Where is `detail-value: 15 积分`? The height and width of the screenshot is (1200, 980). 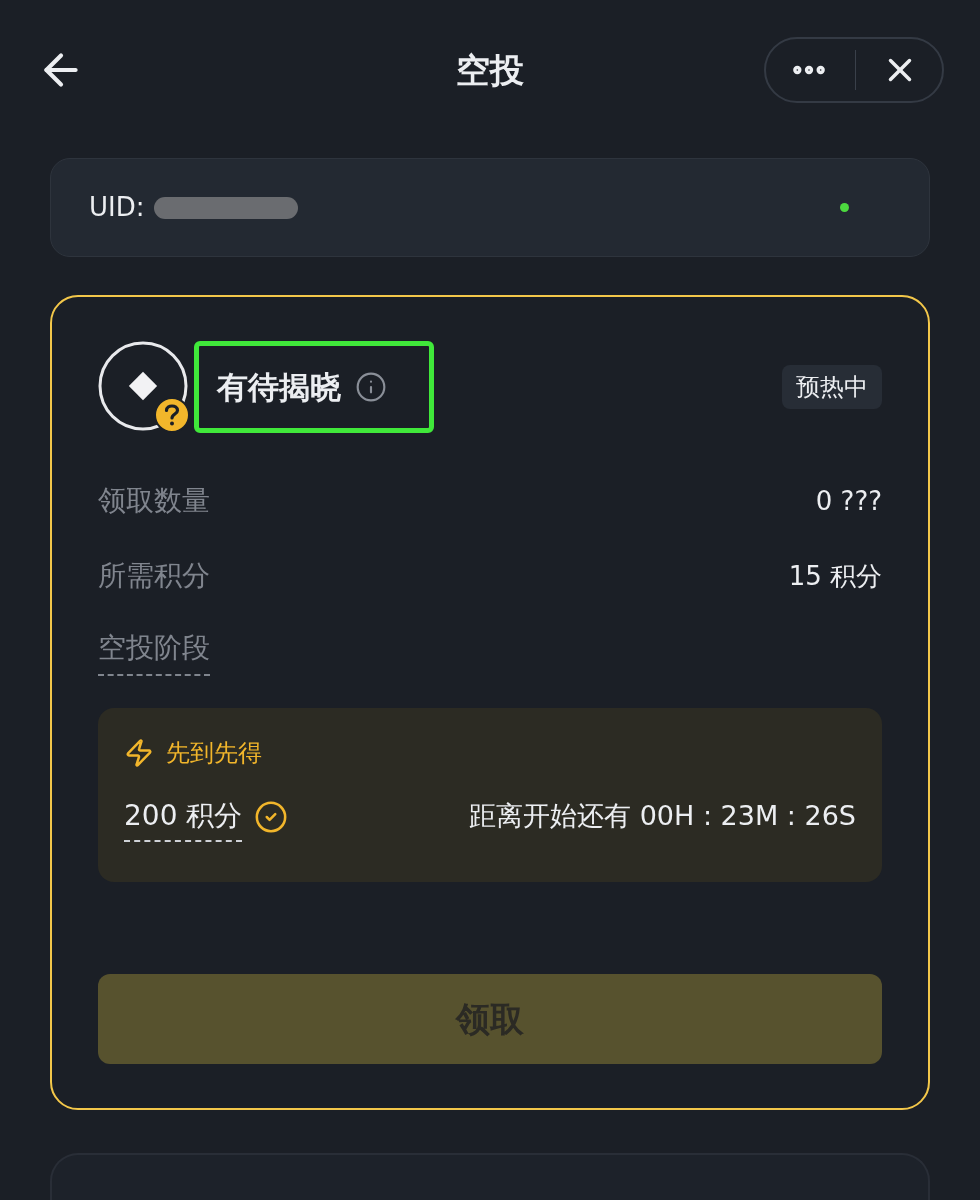 detail-value: 15 积分 is located at coordinates (835, 576).